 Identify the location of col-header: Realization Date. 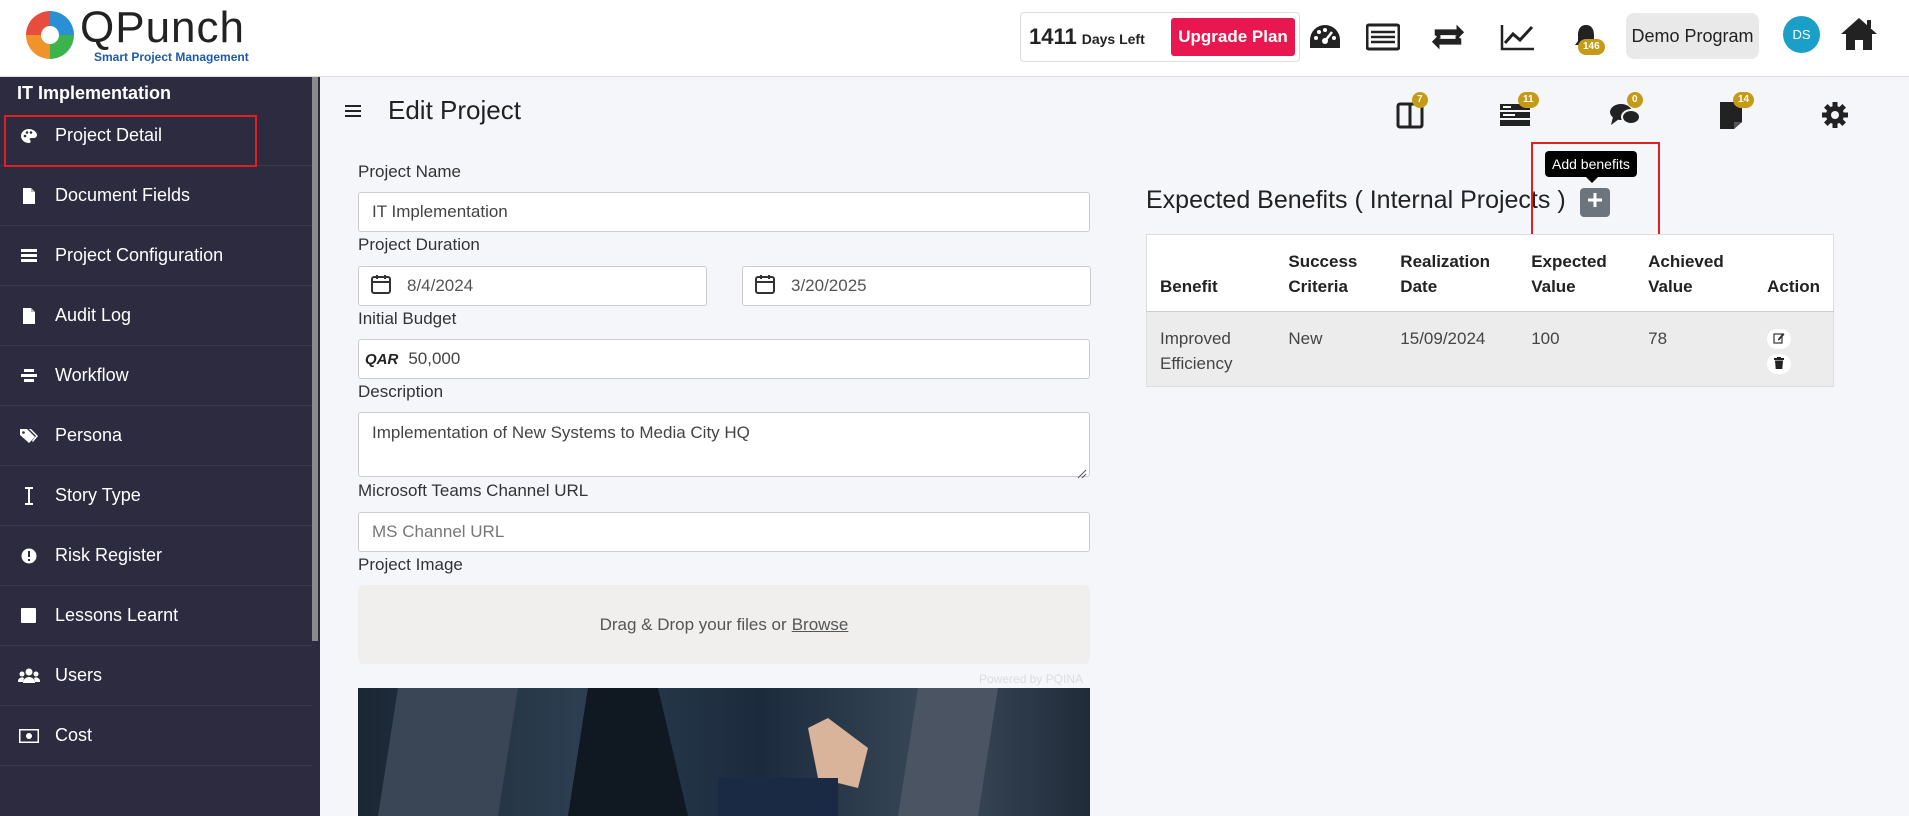
(1453, 273).